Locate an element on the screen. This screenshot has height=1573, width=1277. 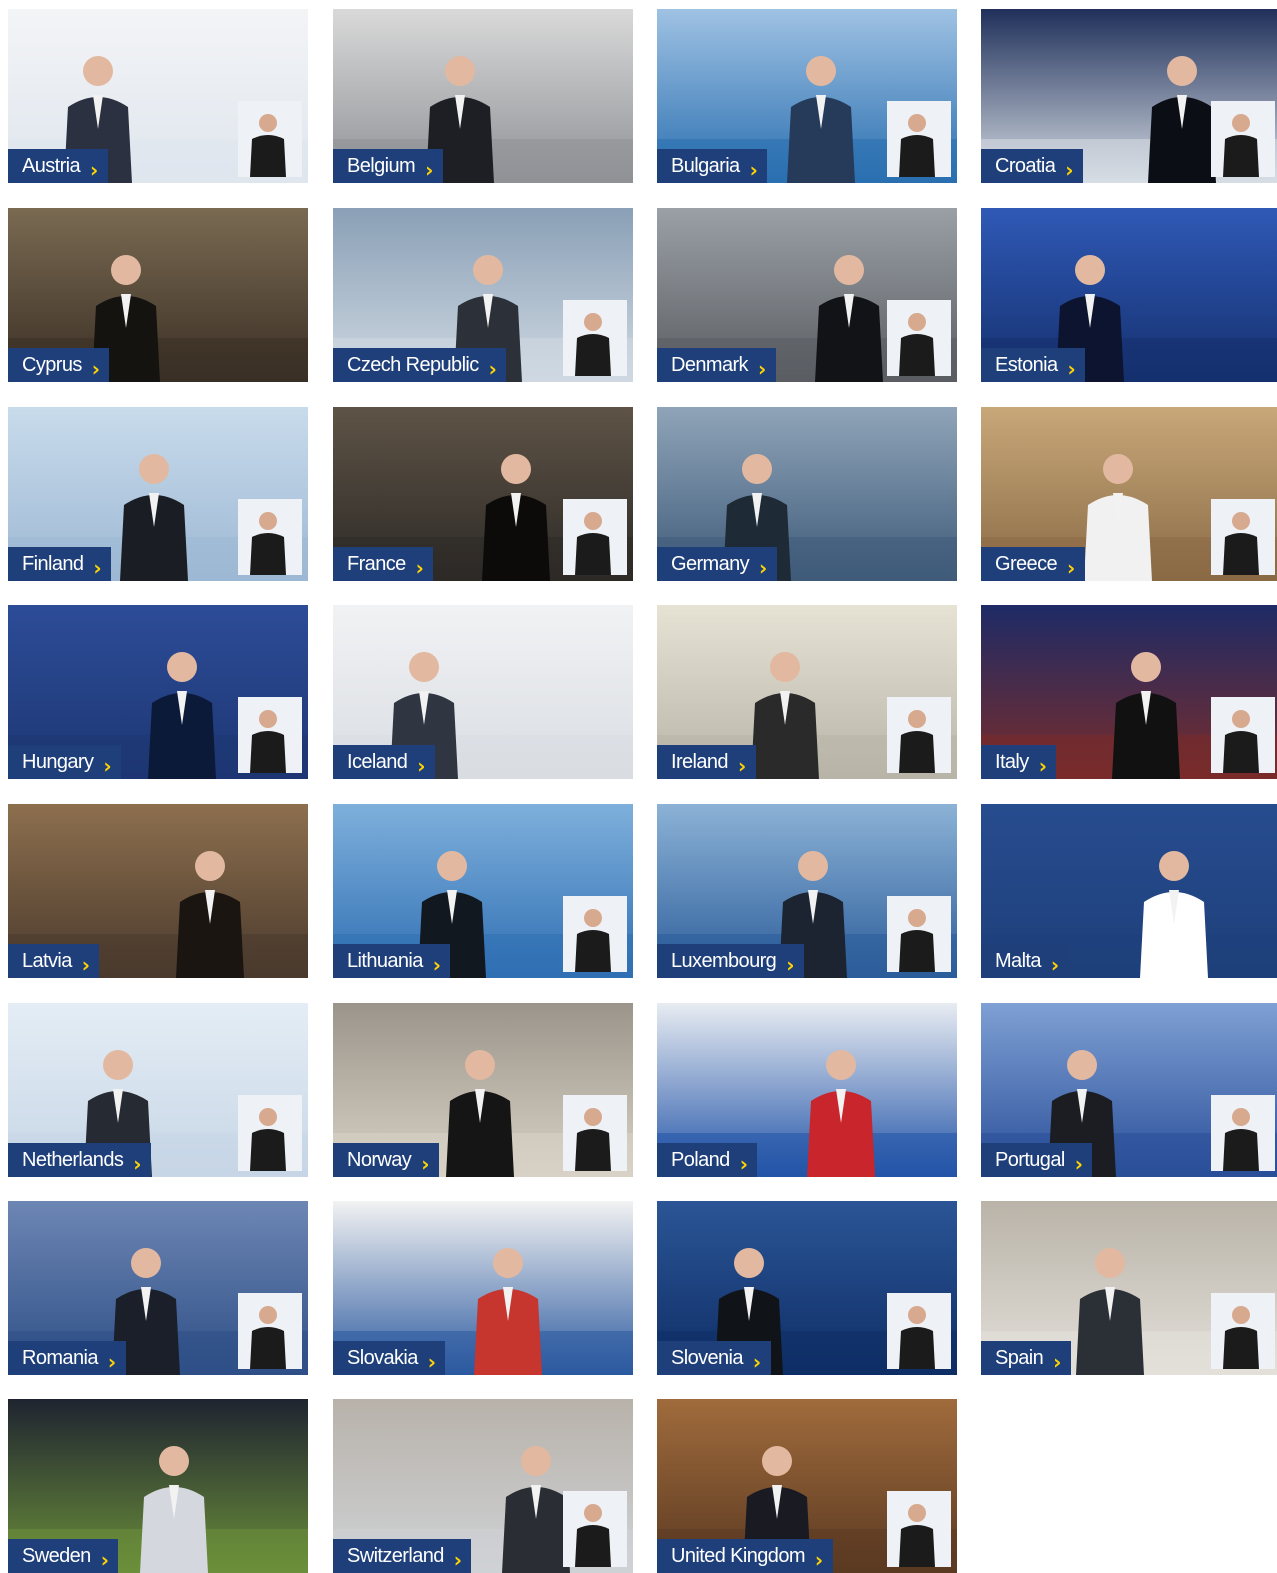
country-label: Latvia › is located at coordinates (54, 961).